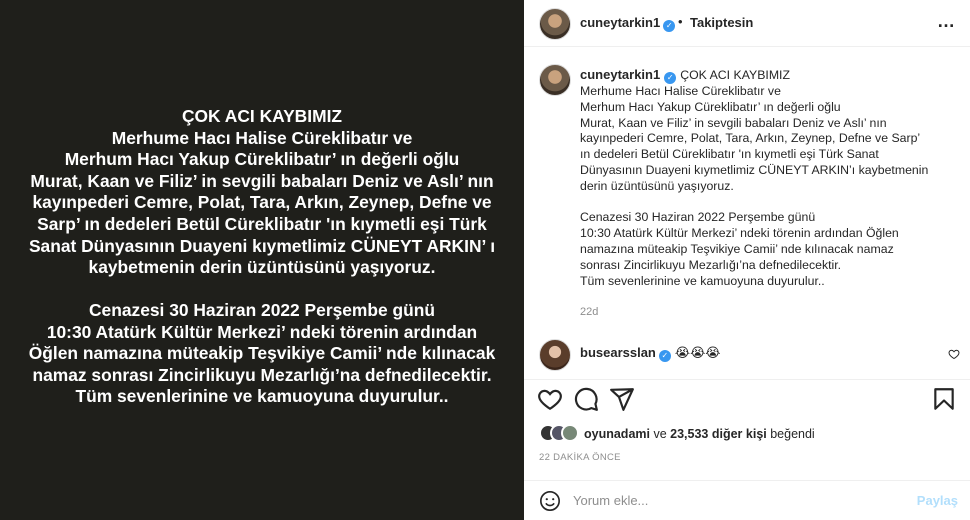 The height and width of the screenshot is (520, 970). What do you see at coordinates (262, 137) in the screenshot?
I see `image-text-line: Merhume Hacı Halise Cüreklibatır ve` at bounding box center [262, 137].